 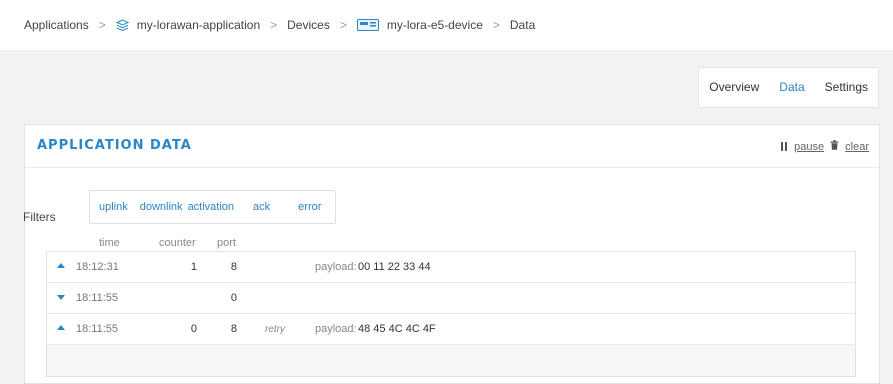 I want to click on row-time: 18:12:31, so click(x=97, y=267).